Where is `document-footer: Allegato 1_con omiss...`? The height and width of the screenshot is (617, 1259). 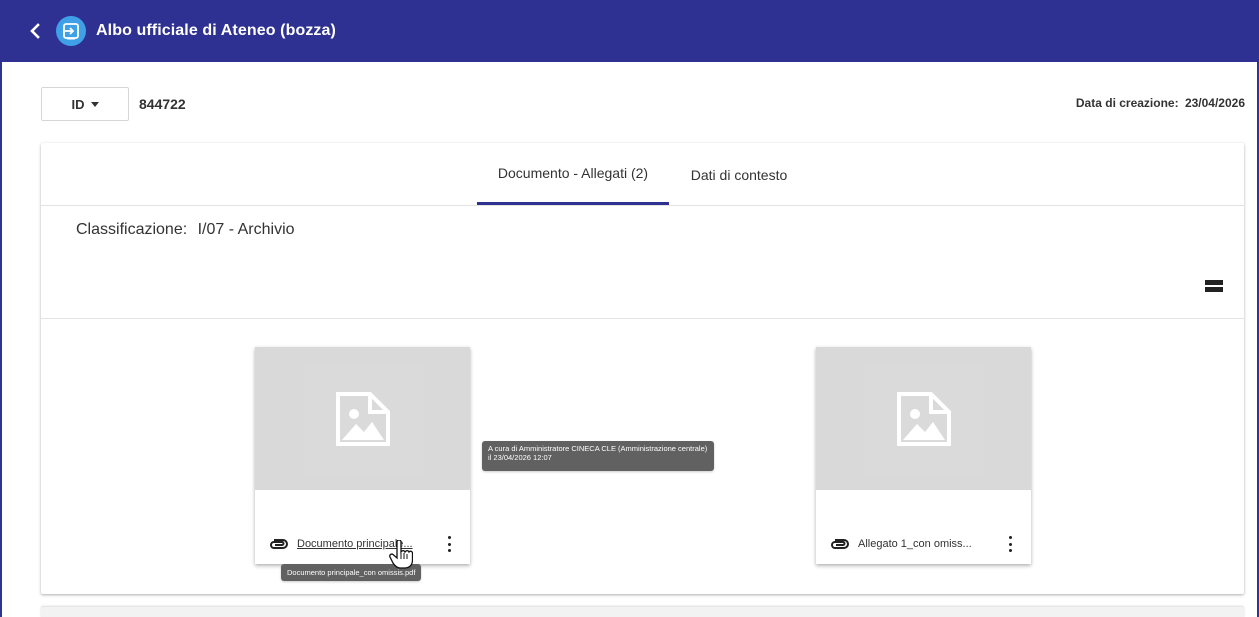 document-footer: Allegato 1_con omiss... is located at coordinates (923, 544).